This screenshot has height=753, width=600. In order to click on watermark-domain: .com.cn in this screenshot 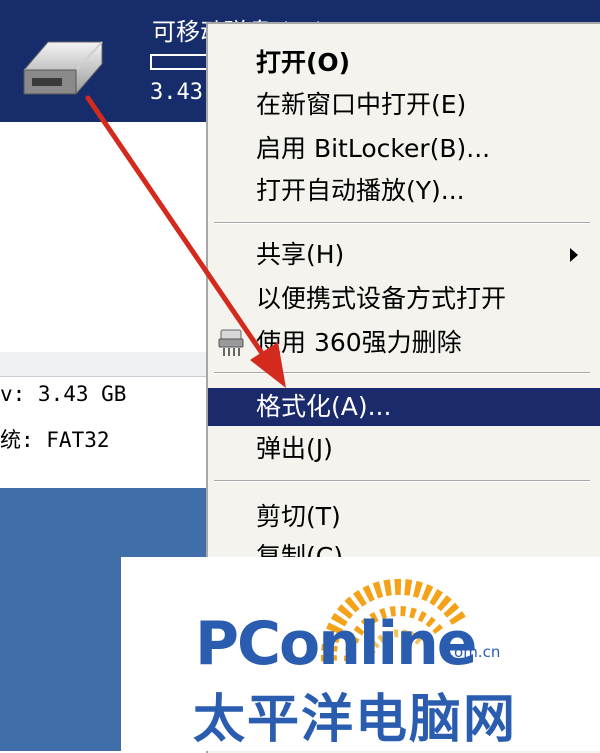, I will do `click(471, 652)`.